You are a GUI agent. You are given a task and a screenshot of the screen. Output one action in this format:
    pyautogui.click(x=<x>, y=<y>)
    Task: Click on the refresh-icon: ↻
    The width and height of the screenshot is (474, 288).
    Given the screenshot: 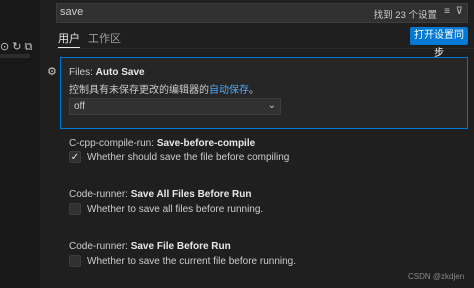 What is the action you would take?
    pyautogui.click(x=16, y=47)
    